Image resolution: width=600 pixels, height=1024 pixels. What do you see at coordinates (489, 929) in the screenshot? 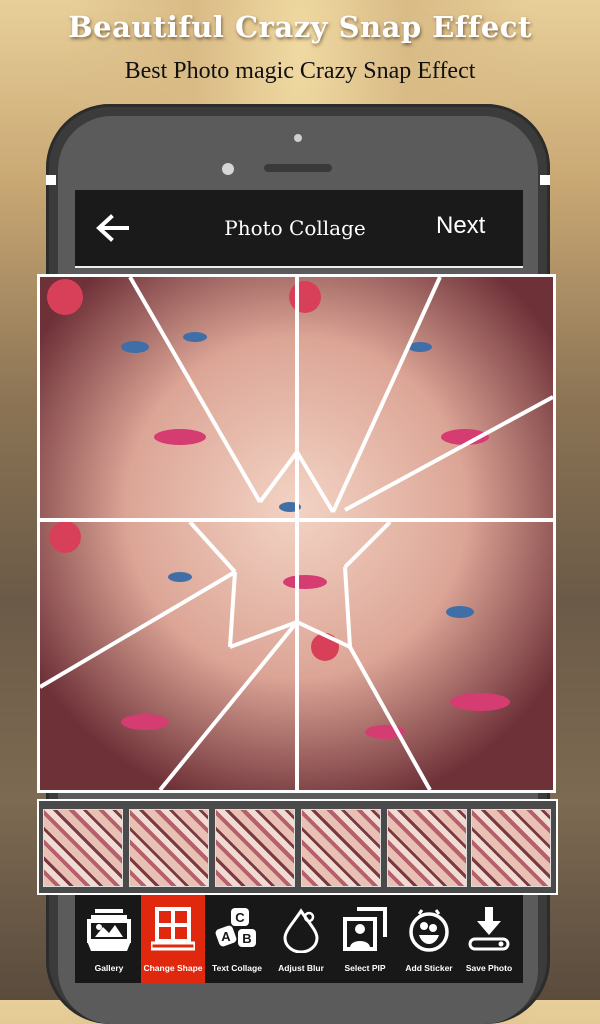
I see `download-icon` at bounding box center [489, 929].